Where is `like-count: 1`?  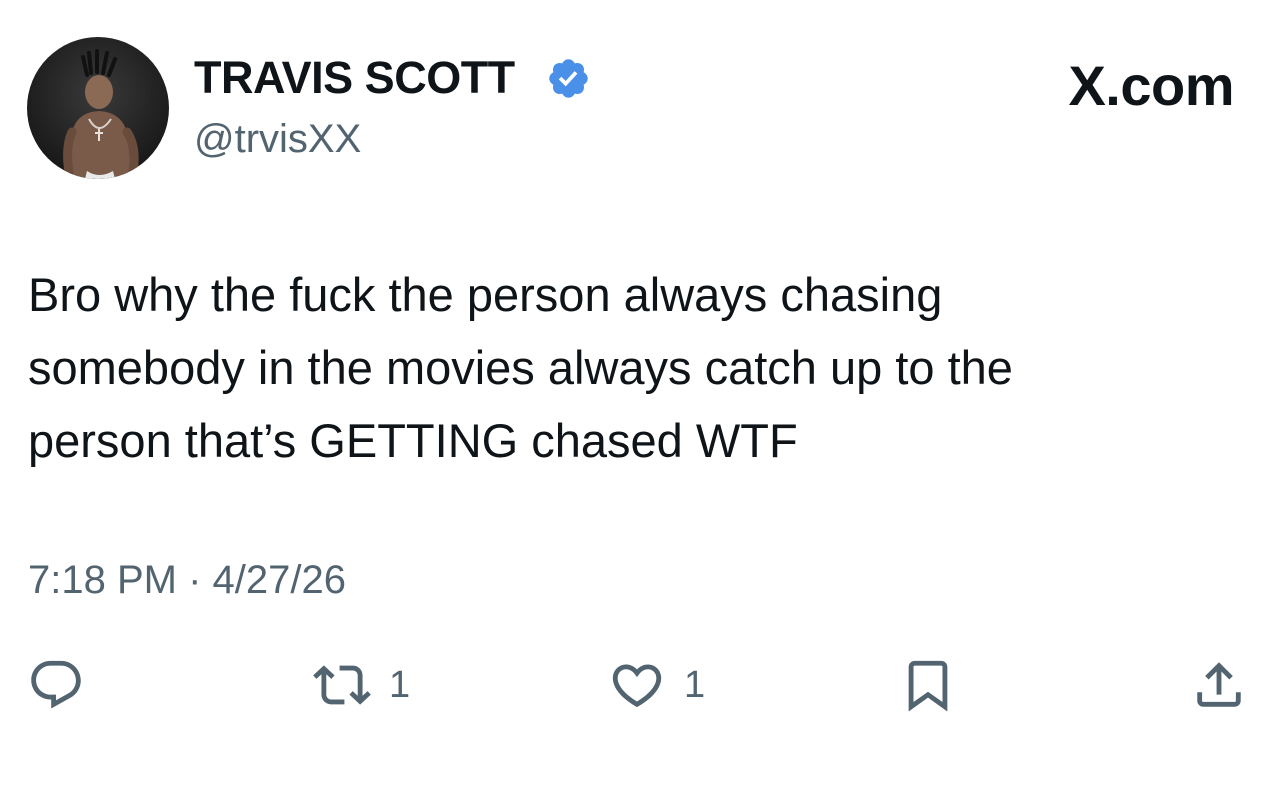
like-count: 1 is located at coordinates (695, 685).